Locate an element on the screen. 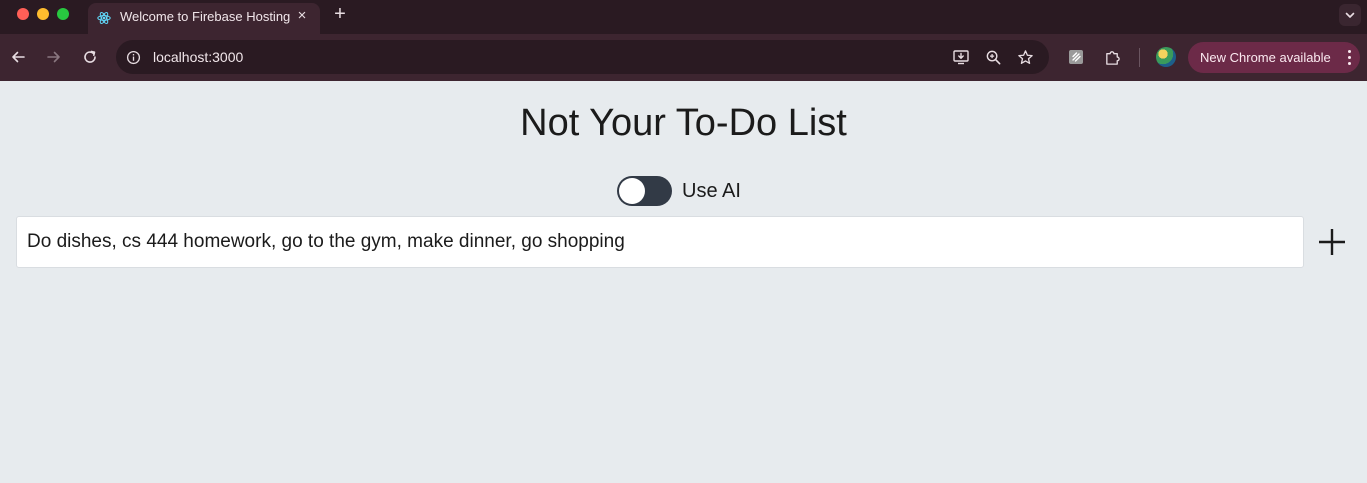  toggle-knob is located at coordinates (632, 191).